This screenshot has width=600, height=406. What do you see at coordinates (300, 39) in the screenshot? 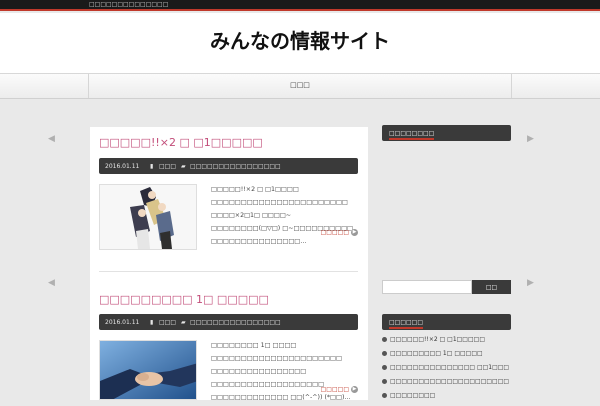
I see `site-title: みんなの情報サイト` at bounding box center [300, 39].